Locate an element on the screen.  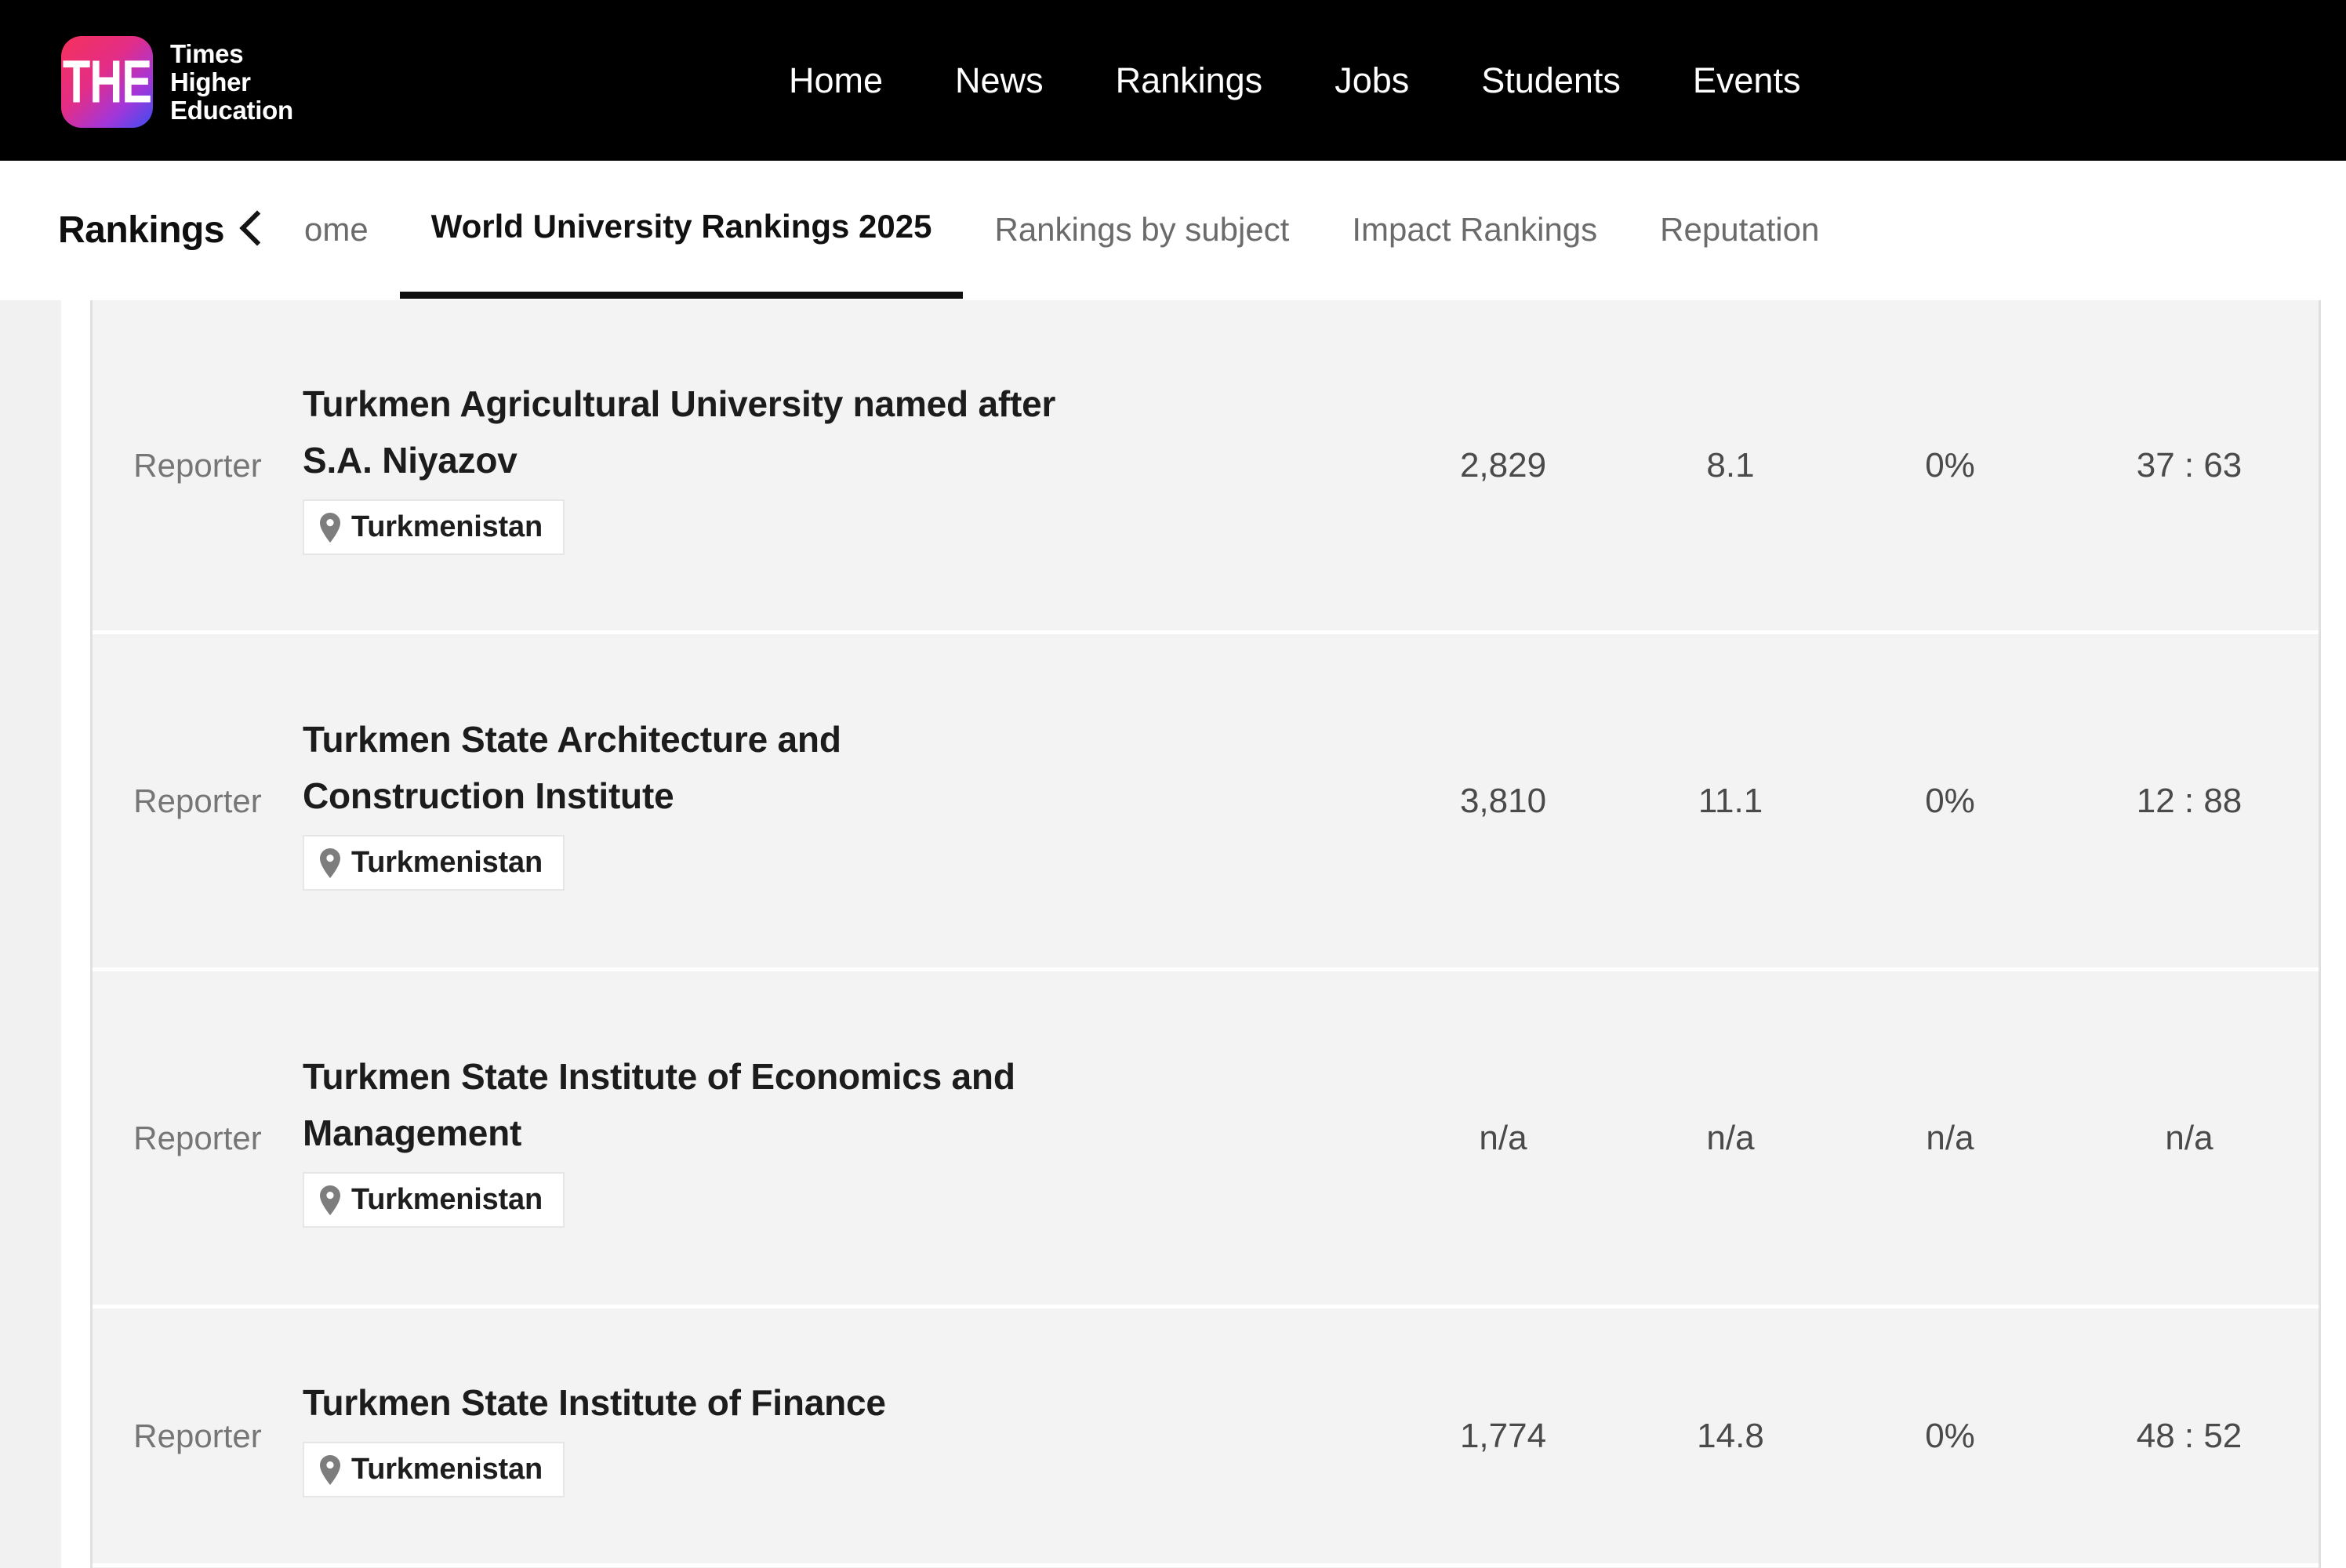
nav-item-home: Home is located at coordinates (836, 80).